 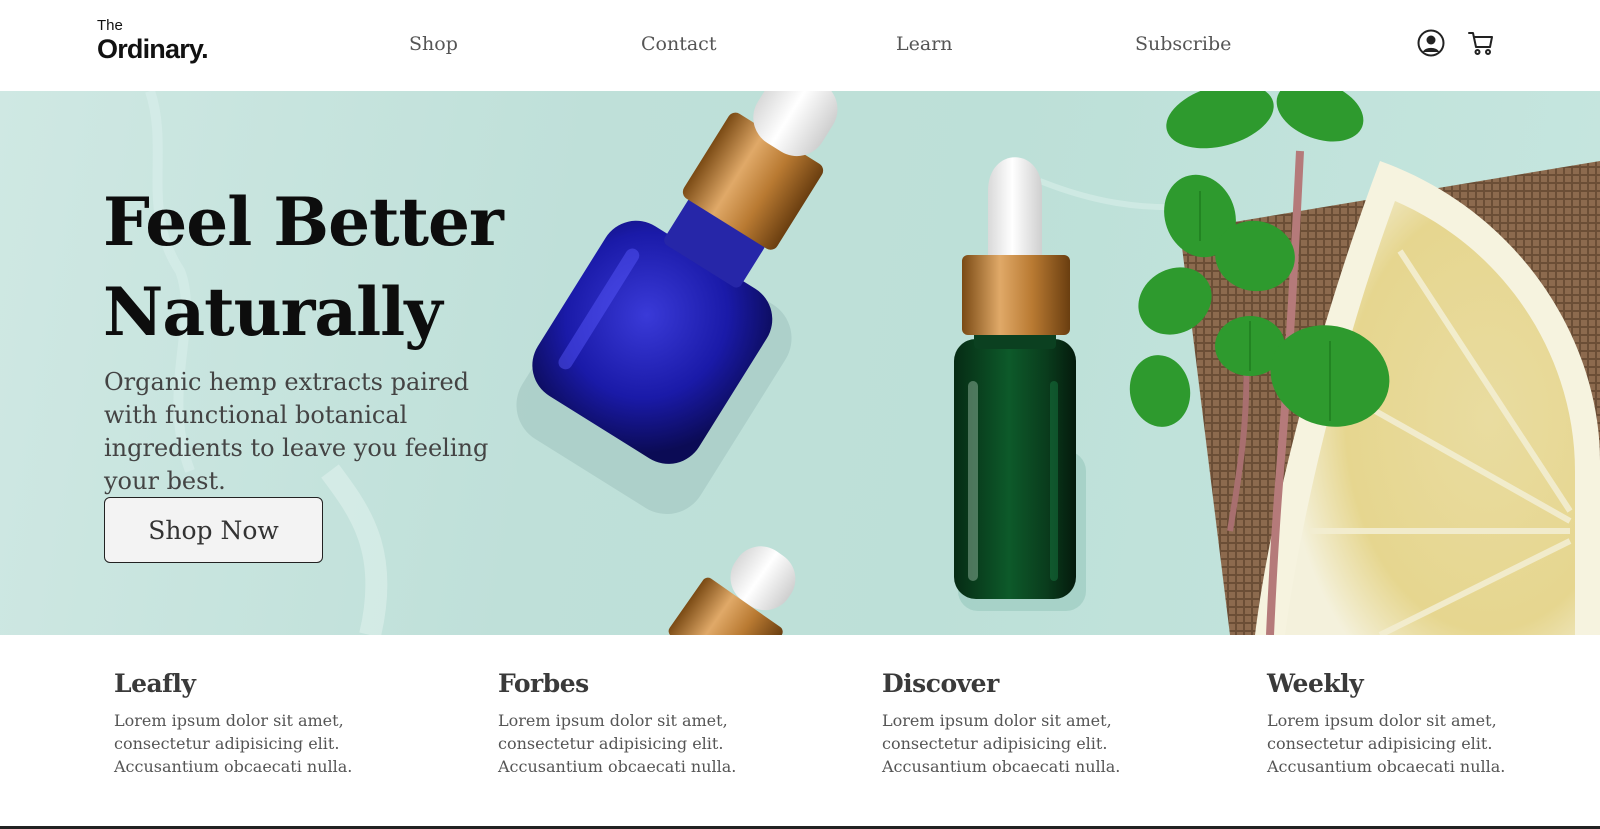 What do you see at coordinates (273, 312) in the screenshot?
I see `hero-title-line-2: Naturally` at bounding box center [273, 312].